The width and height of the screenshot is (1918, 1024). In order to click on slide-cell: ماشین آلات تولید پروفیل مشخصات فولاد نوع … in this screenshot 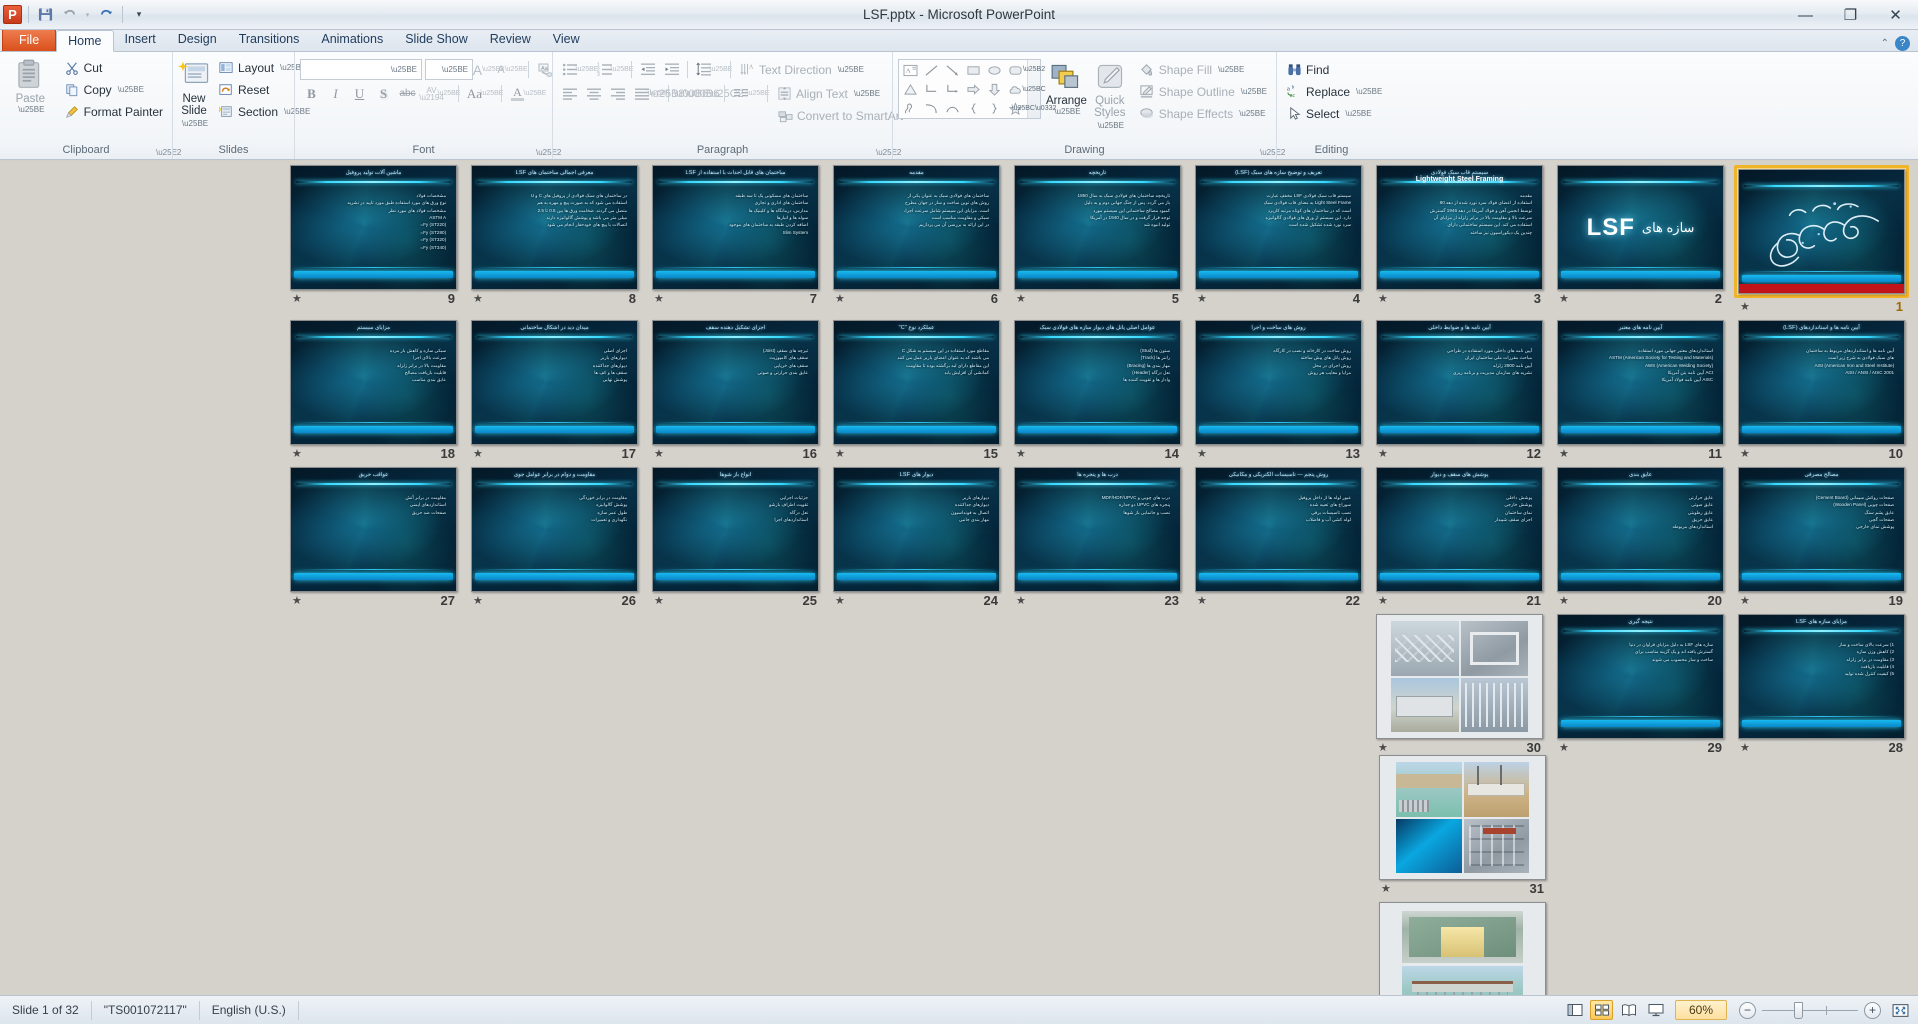, I will do `click(373, 239)`.